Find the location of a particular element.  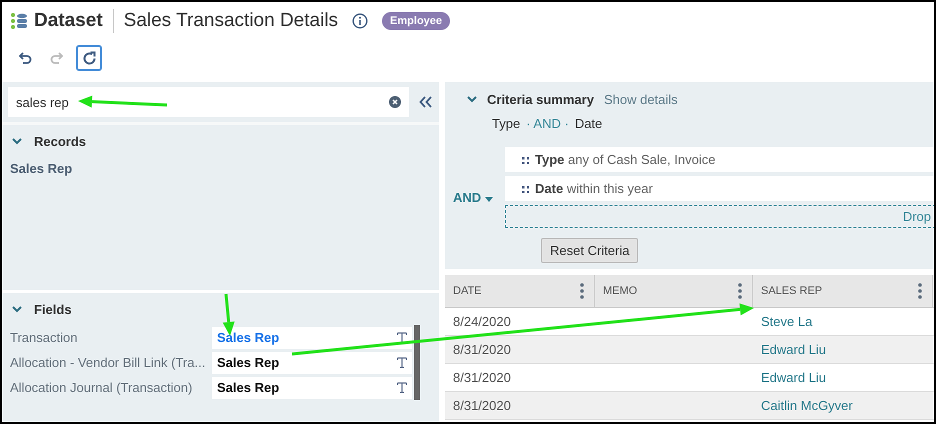

criteria-title: Criteria summary is located at coordinates (540, 99).